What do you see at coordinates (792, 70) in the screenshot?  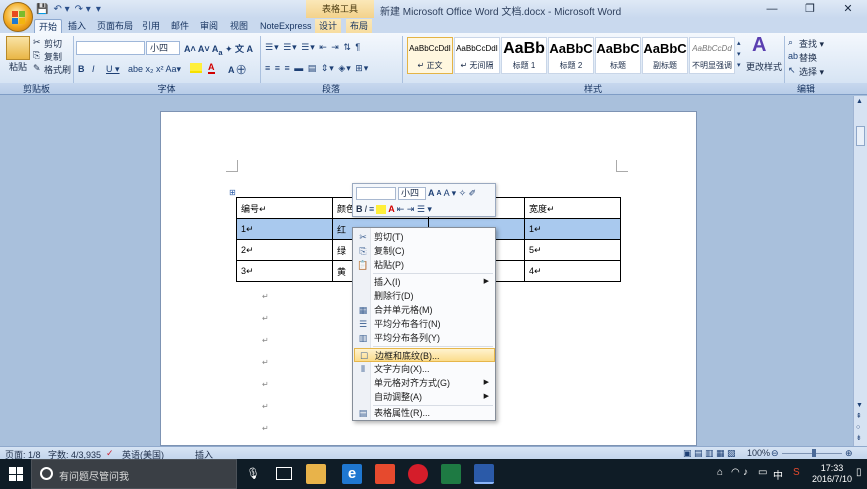 I see `select-icon: ↖` at bounding box center [792, 70].